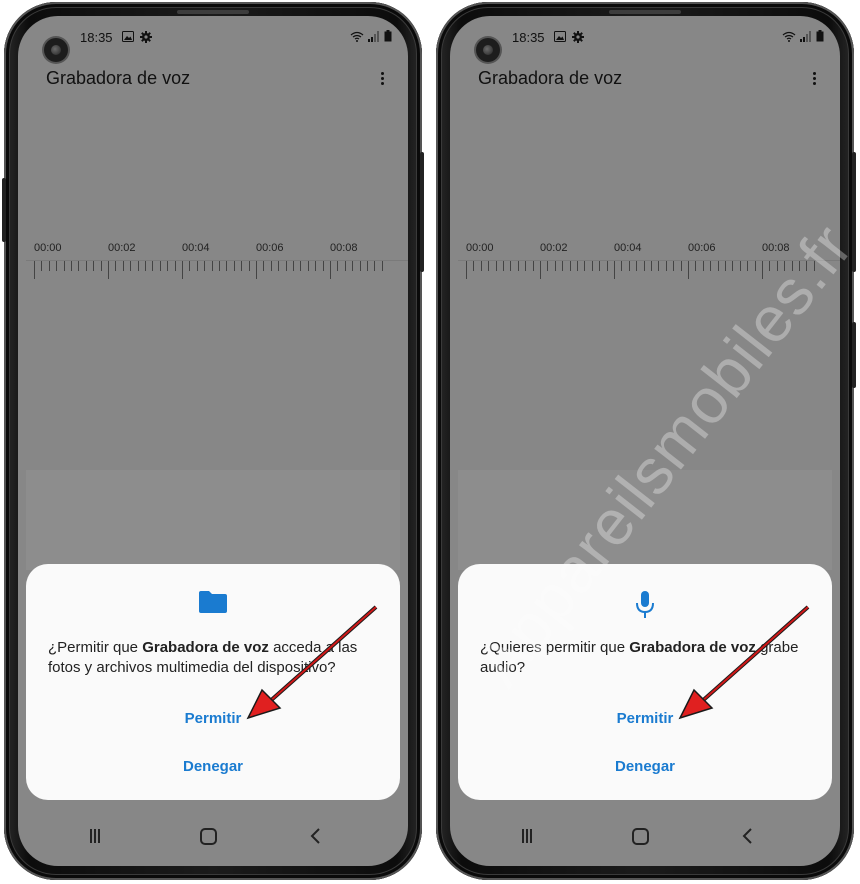 This screenshot has width=860, height=884. I want to click on dialog-text-before: ¿Permitir que, so click(95, 647).